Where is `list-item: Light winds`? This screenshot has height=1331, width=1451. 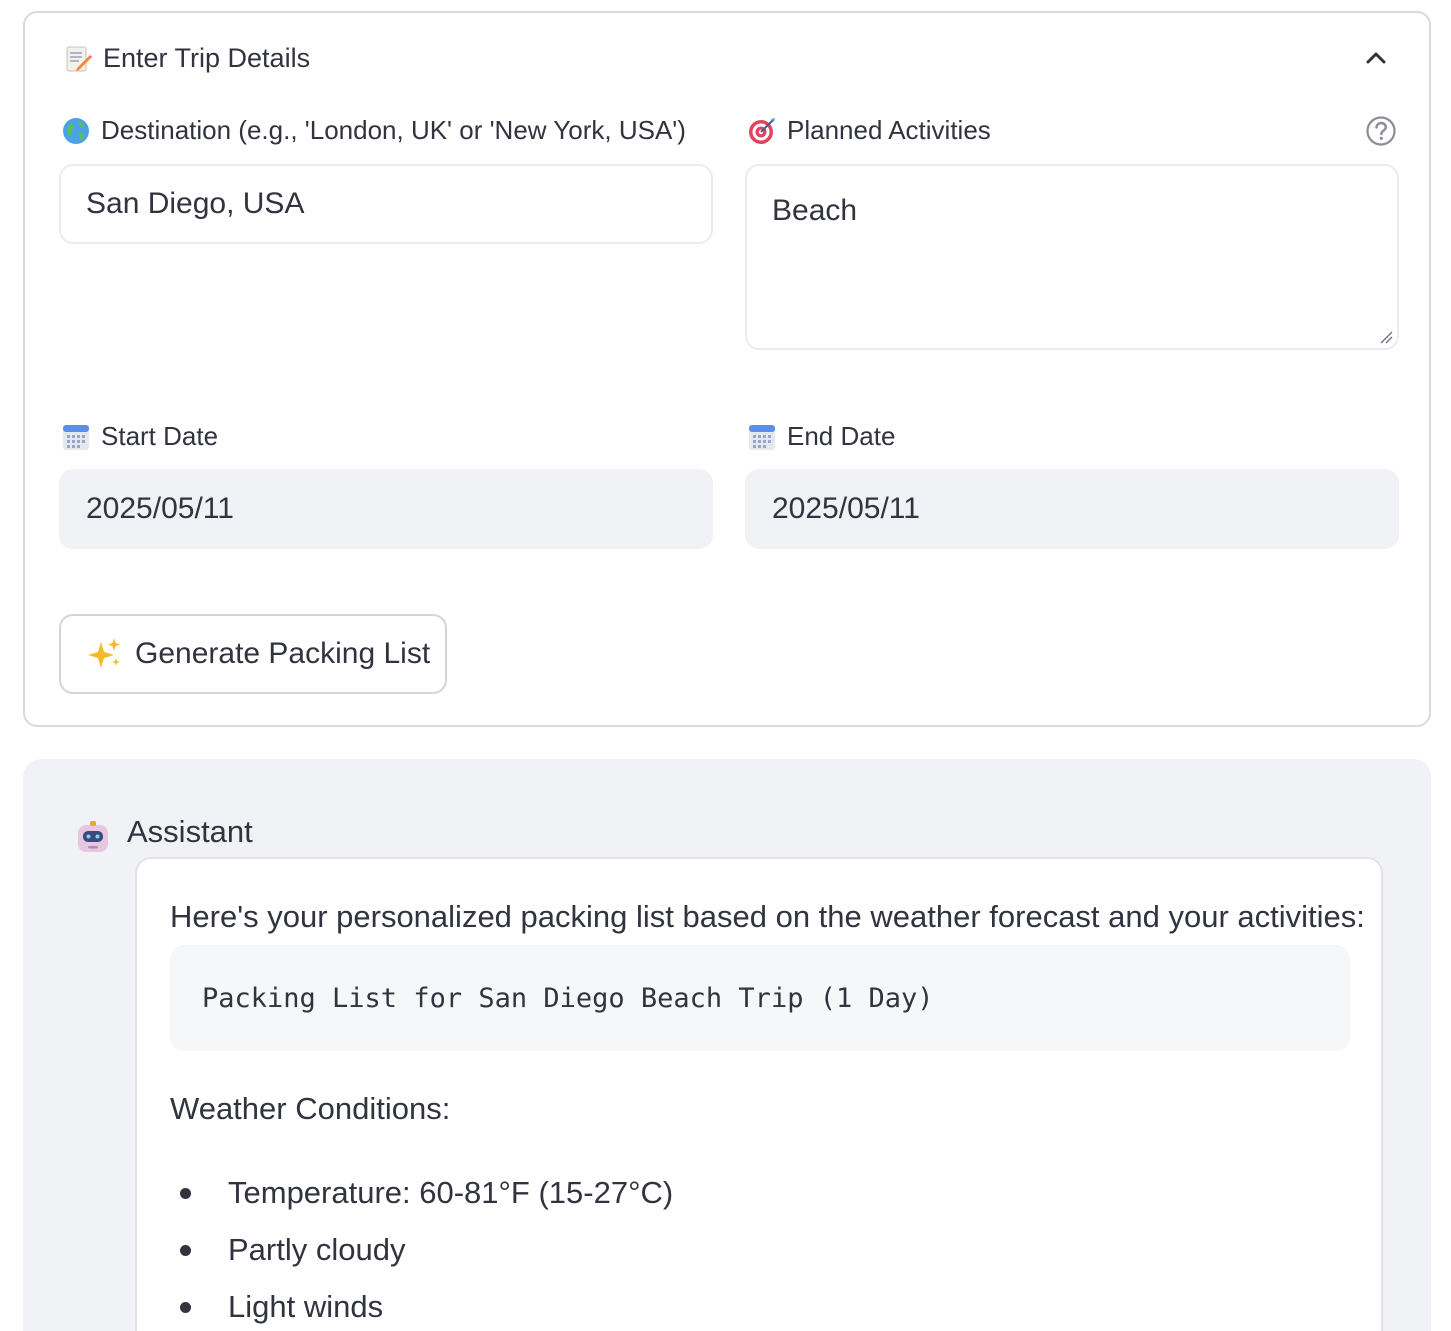 list-item: Light winds is located at coordinates (421, 1310).